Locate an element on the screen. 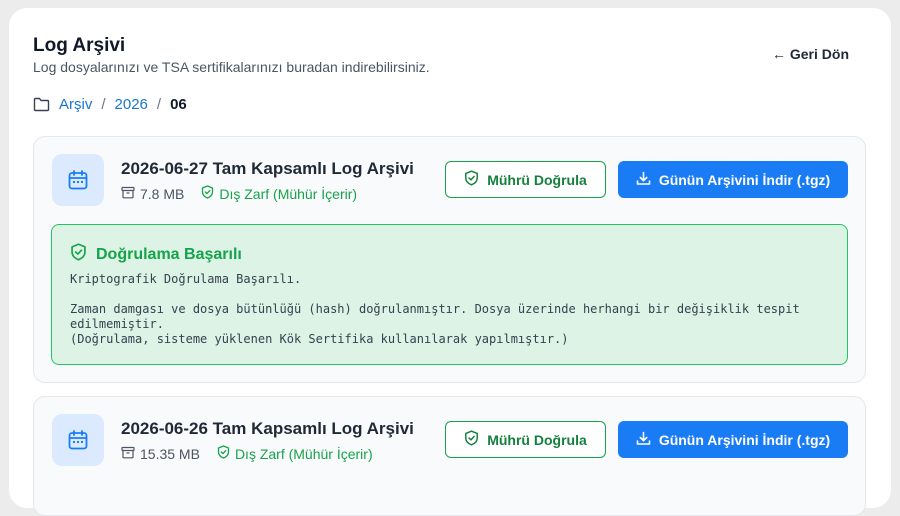 The height and width of the screenshot is (516, 900). breadcrumb-current: 06 is located at coordinates (178, 104).